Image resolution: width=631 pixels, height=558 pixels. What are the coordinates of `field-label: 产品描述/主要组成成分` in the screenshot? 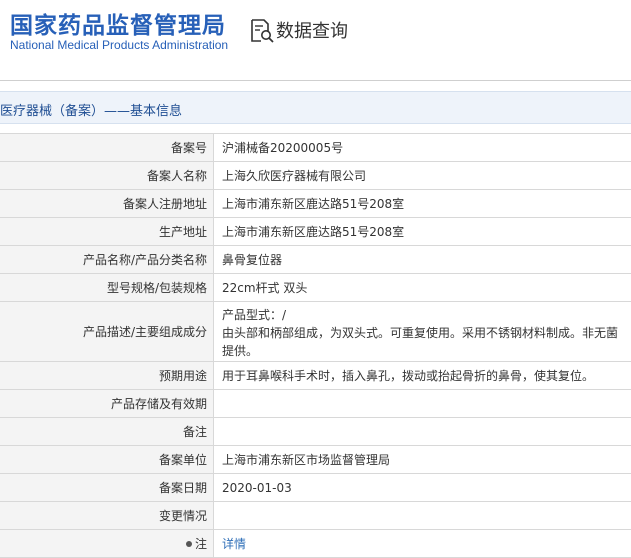 It's located at (107, 332).